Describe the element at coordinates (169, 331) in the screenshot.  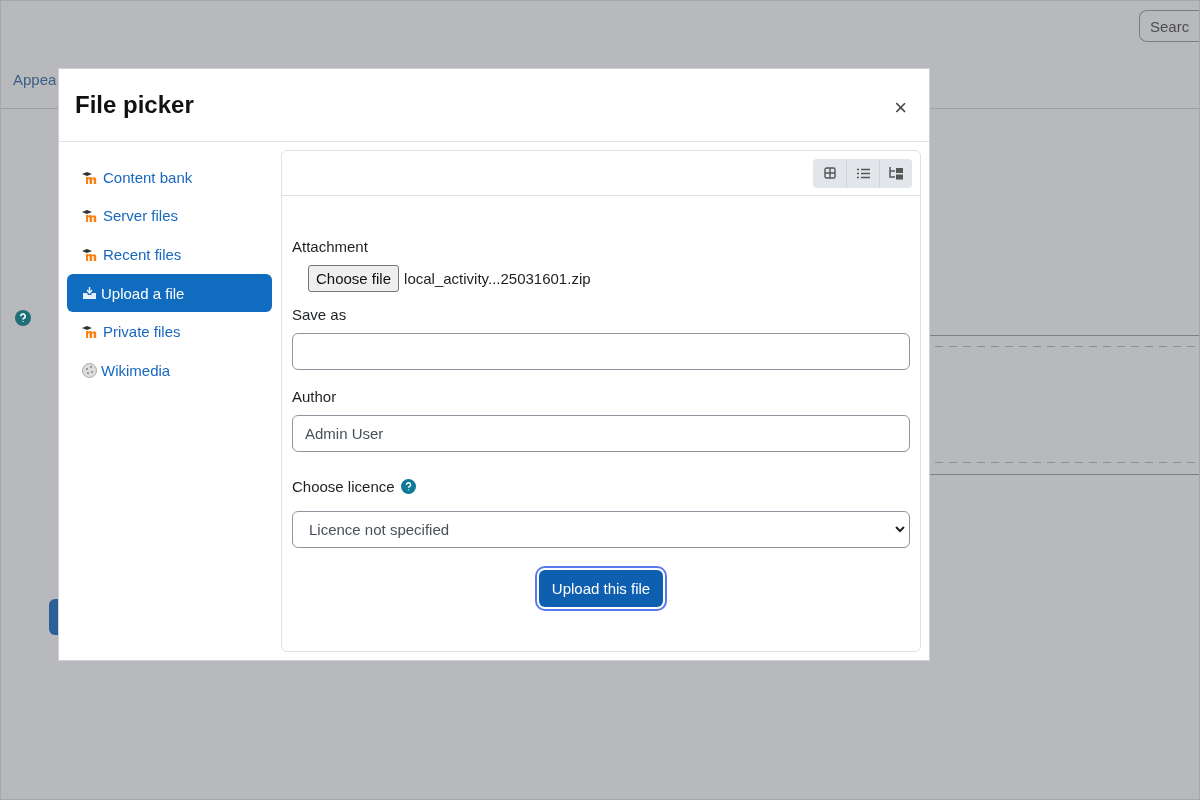
I see `repository-item: Private files` at that location.